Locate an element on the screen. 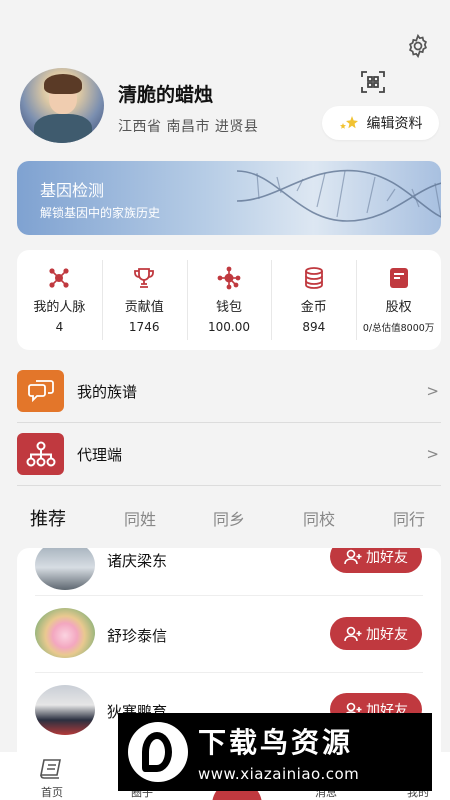 This screenshot has width=450, height=800. profile-header: 清脆的蜡烛 江西省 南昌市 进贤县 编辑资料 is located at coordinates (230, 107).